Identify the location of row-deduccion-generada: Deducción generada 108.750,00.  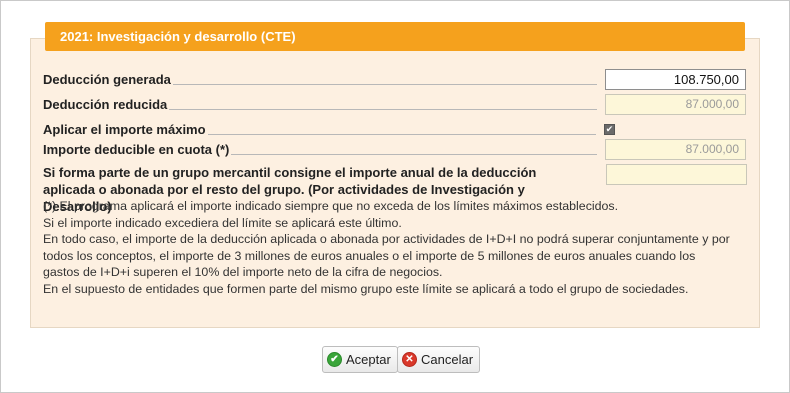
(394, 79).